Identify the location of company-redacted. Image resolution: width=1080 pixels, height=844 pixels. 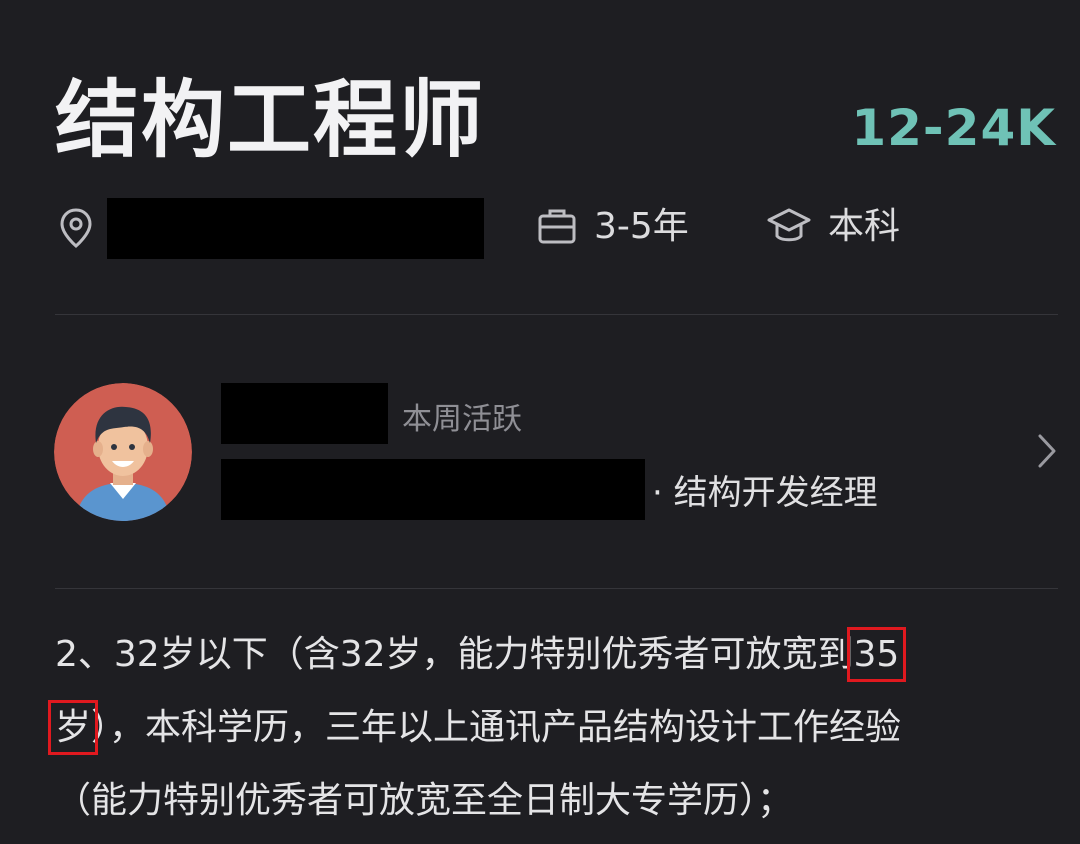
(433, 489).